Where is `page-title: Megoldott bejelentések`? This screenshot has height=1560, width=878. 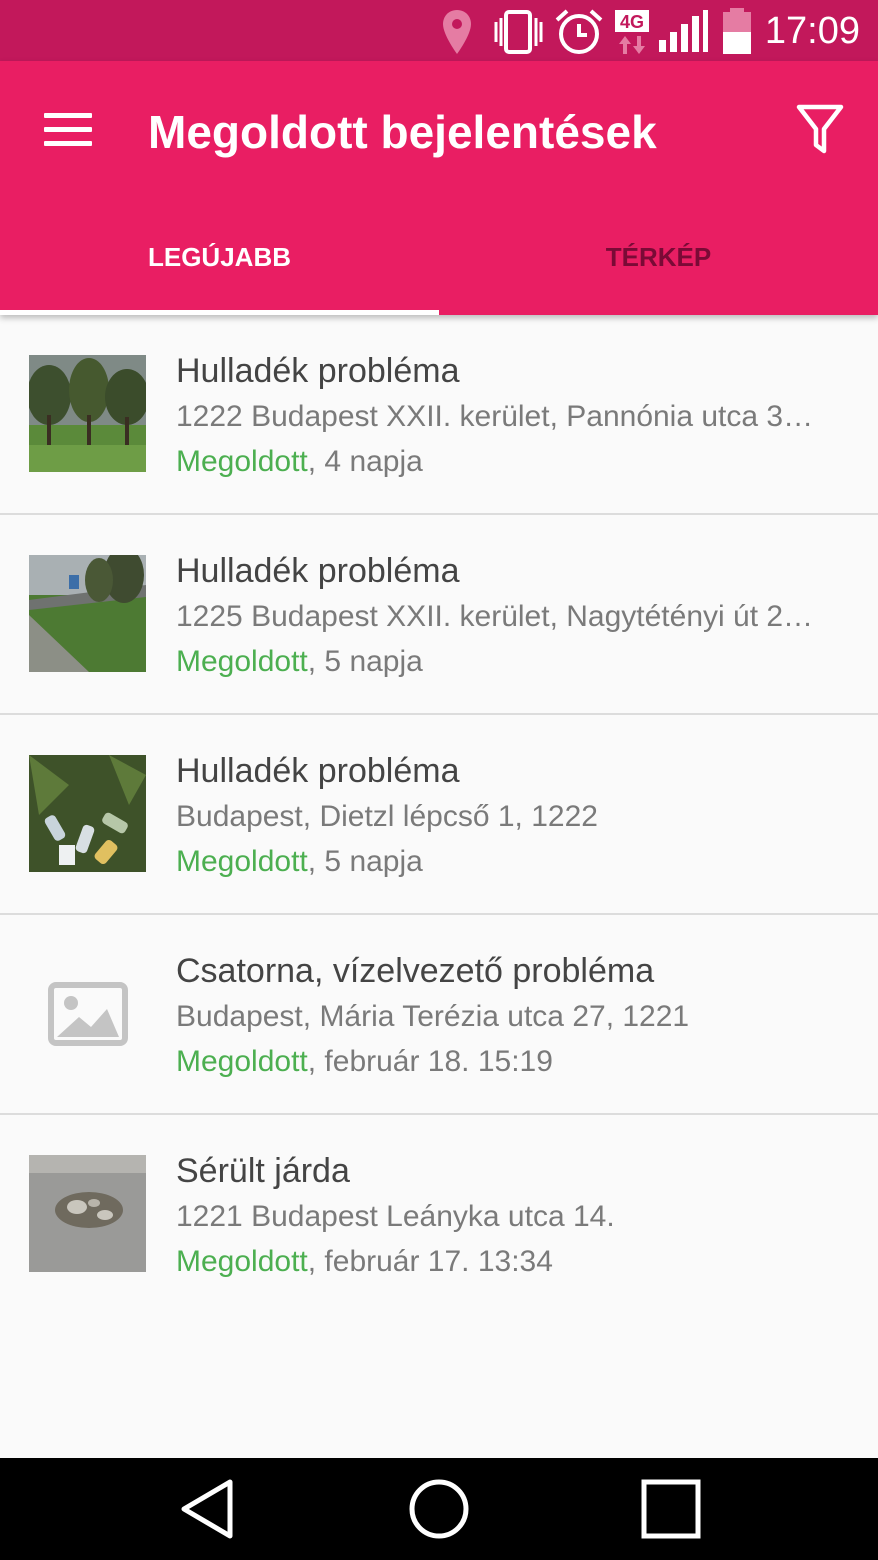
page-title: Megoldott bejelentések is located at coordinates (402, 132).